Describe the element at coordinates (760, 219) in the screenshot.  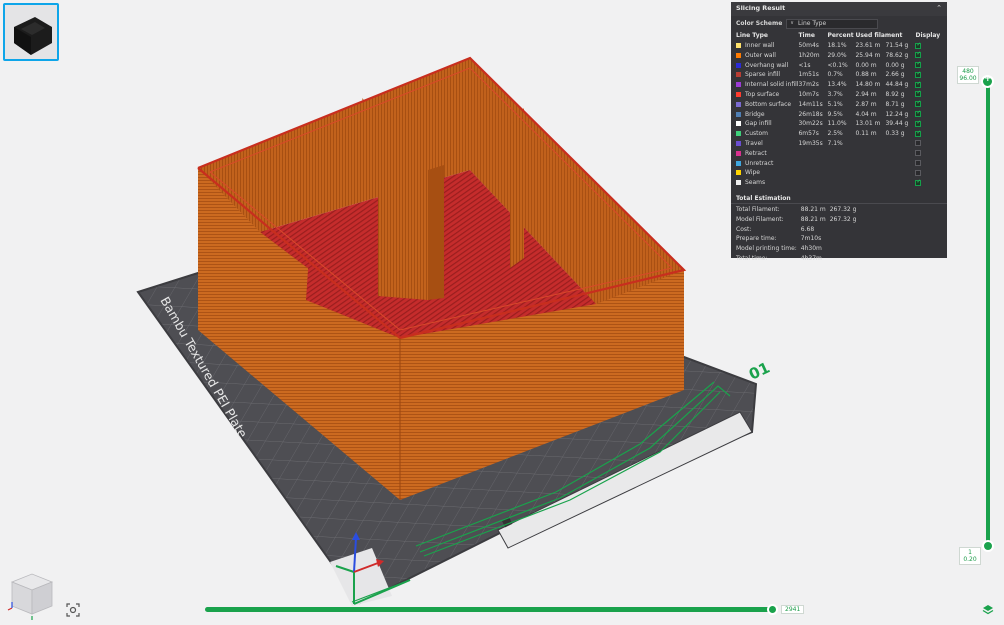
I see `estimation-label: Model Filament:` at that location.